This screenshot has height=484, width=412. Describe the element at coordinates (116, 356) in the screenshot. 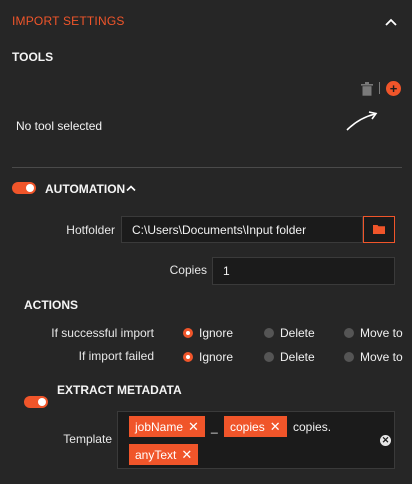

I see `import-failed-label: If import failed` at that location.